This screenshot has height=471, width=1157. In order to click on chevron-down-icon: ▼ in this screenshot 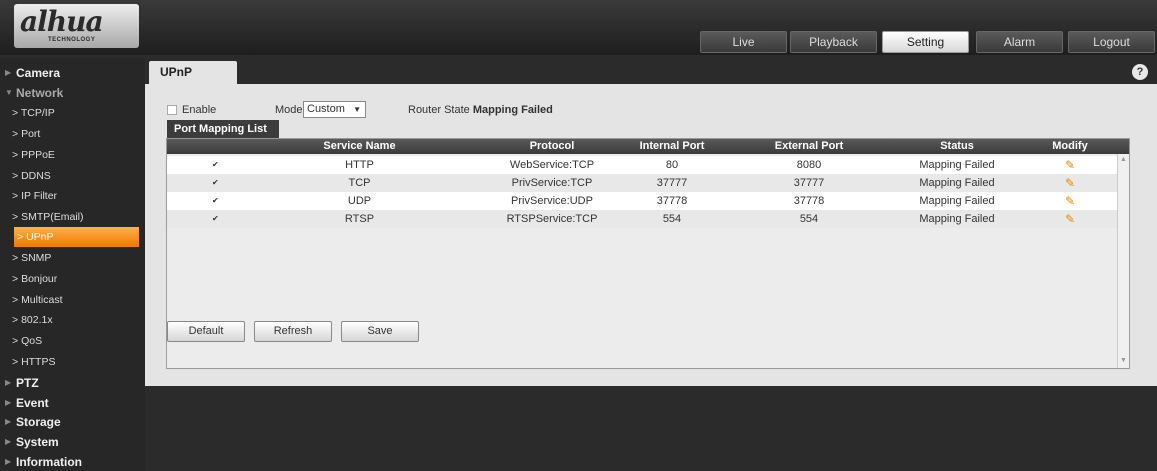, I will do `click(357, 109)`.